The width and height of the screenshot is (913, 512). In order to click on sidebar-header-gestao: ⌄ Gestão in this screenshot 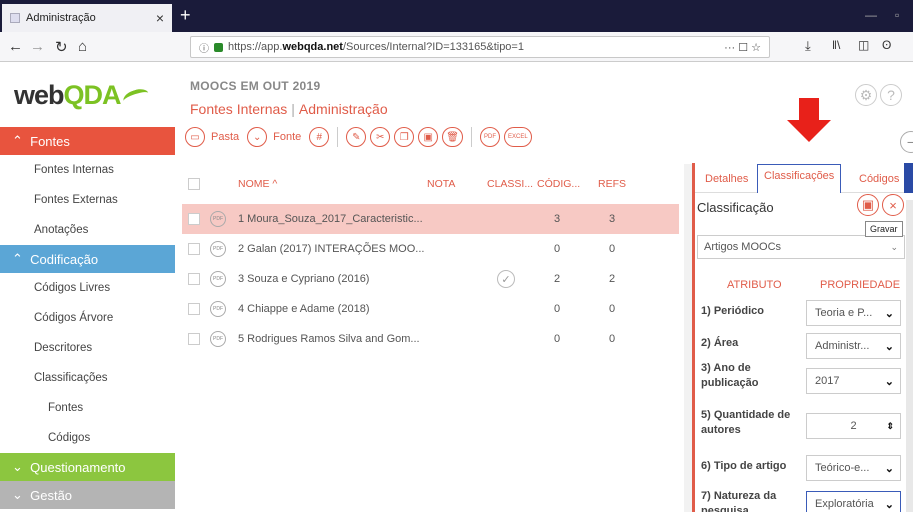, I will do `click(87, 495)`.